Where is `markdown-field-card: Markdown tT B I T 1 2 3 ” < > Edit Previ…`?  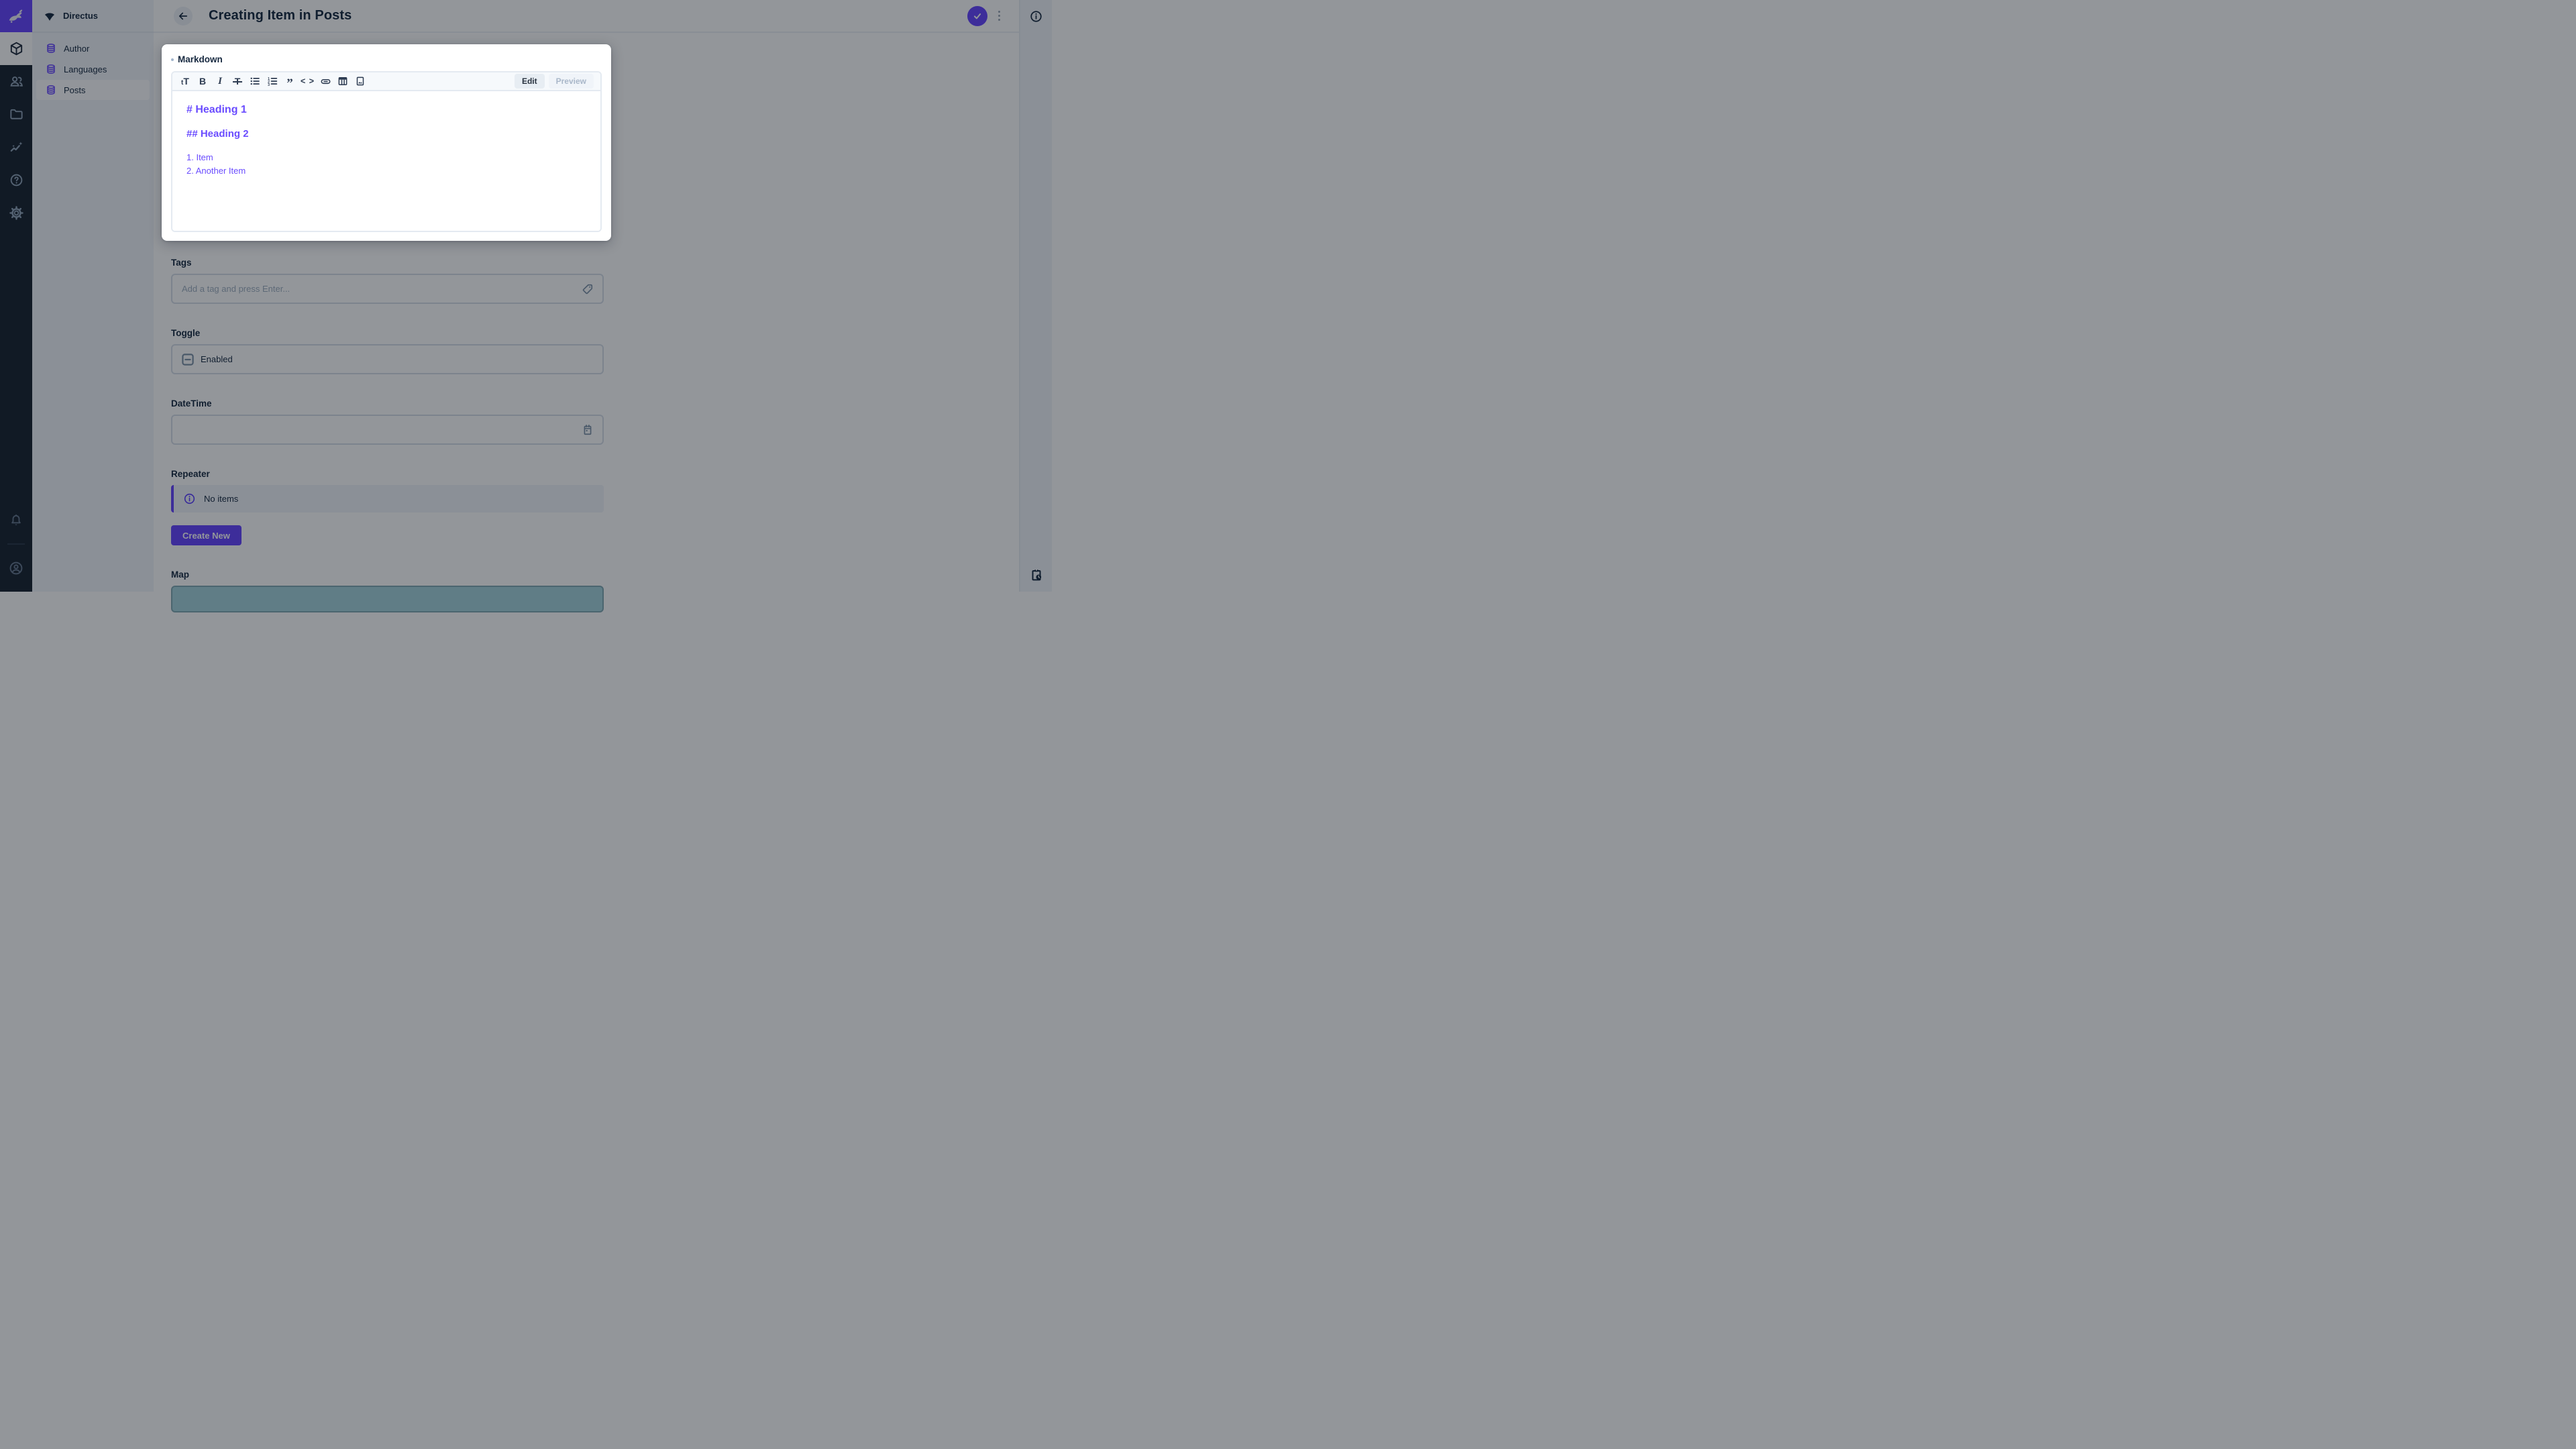
markdown-field-card: Markdown tT B I T 1 2 3 ” < > Edit Previ… is located at coordinates (386, 142).